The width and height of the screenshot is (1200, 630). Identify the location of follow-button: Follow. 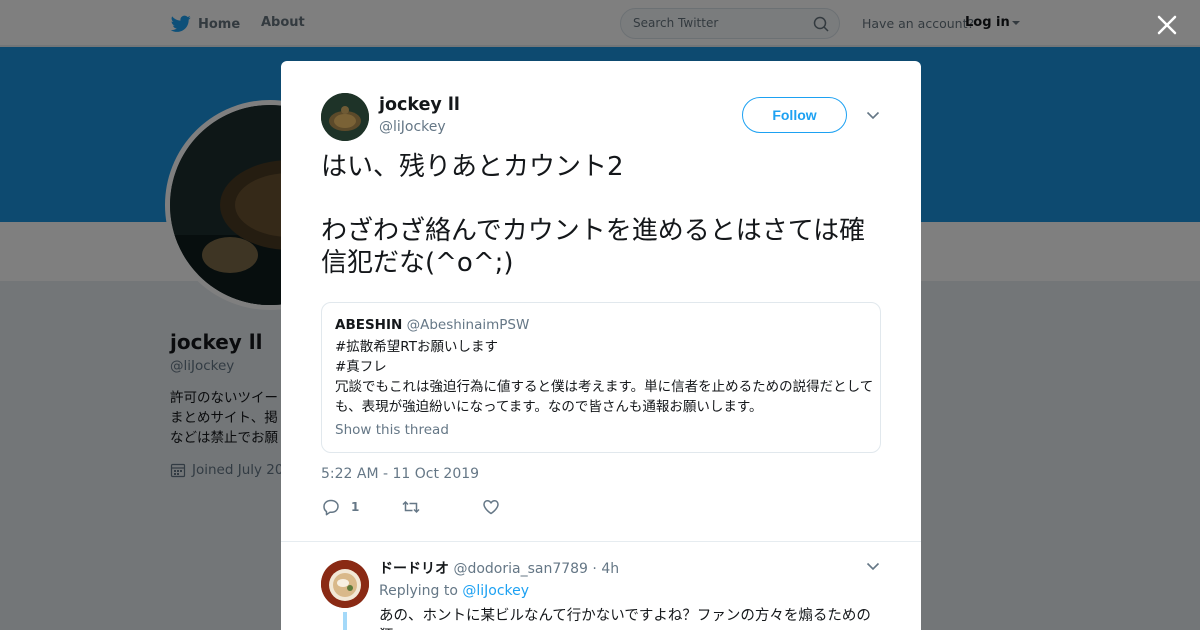
(794, 115).